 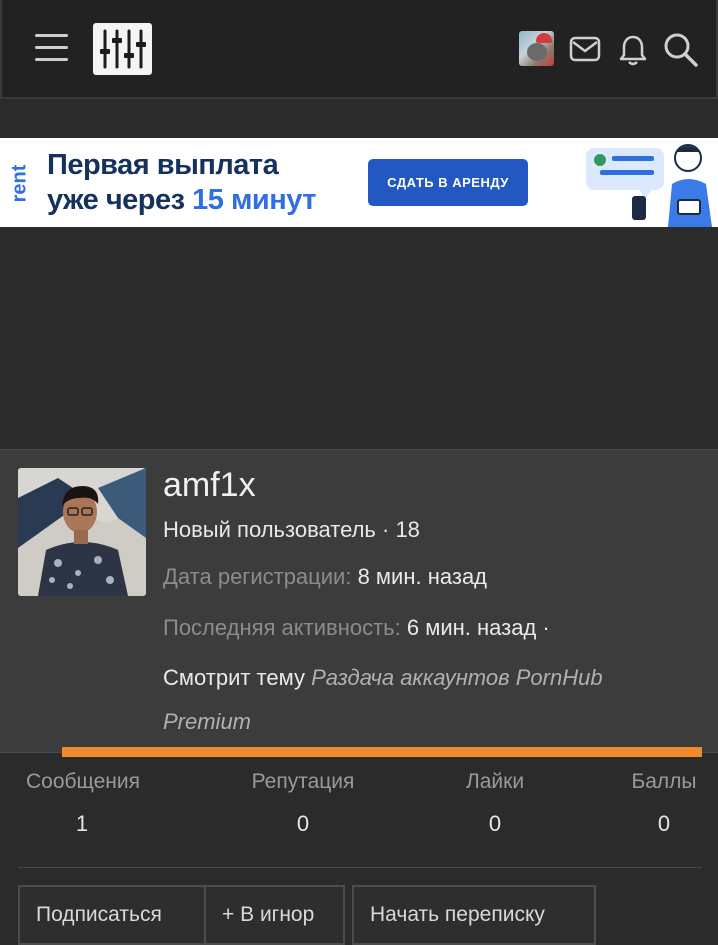 What do you see at coordinates (274, 915) in the screenshot?
I see `ignore-button: + В игнор` at bounding box center [274, 915].